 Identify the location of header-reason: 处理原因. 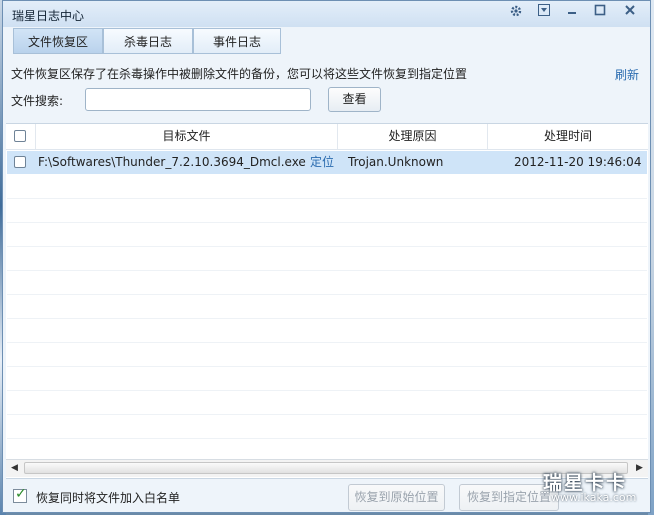
(413, 136).